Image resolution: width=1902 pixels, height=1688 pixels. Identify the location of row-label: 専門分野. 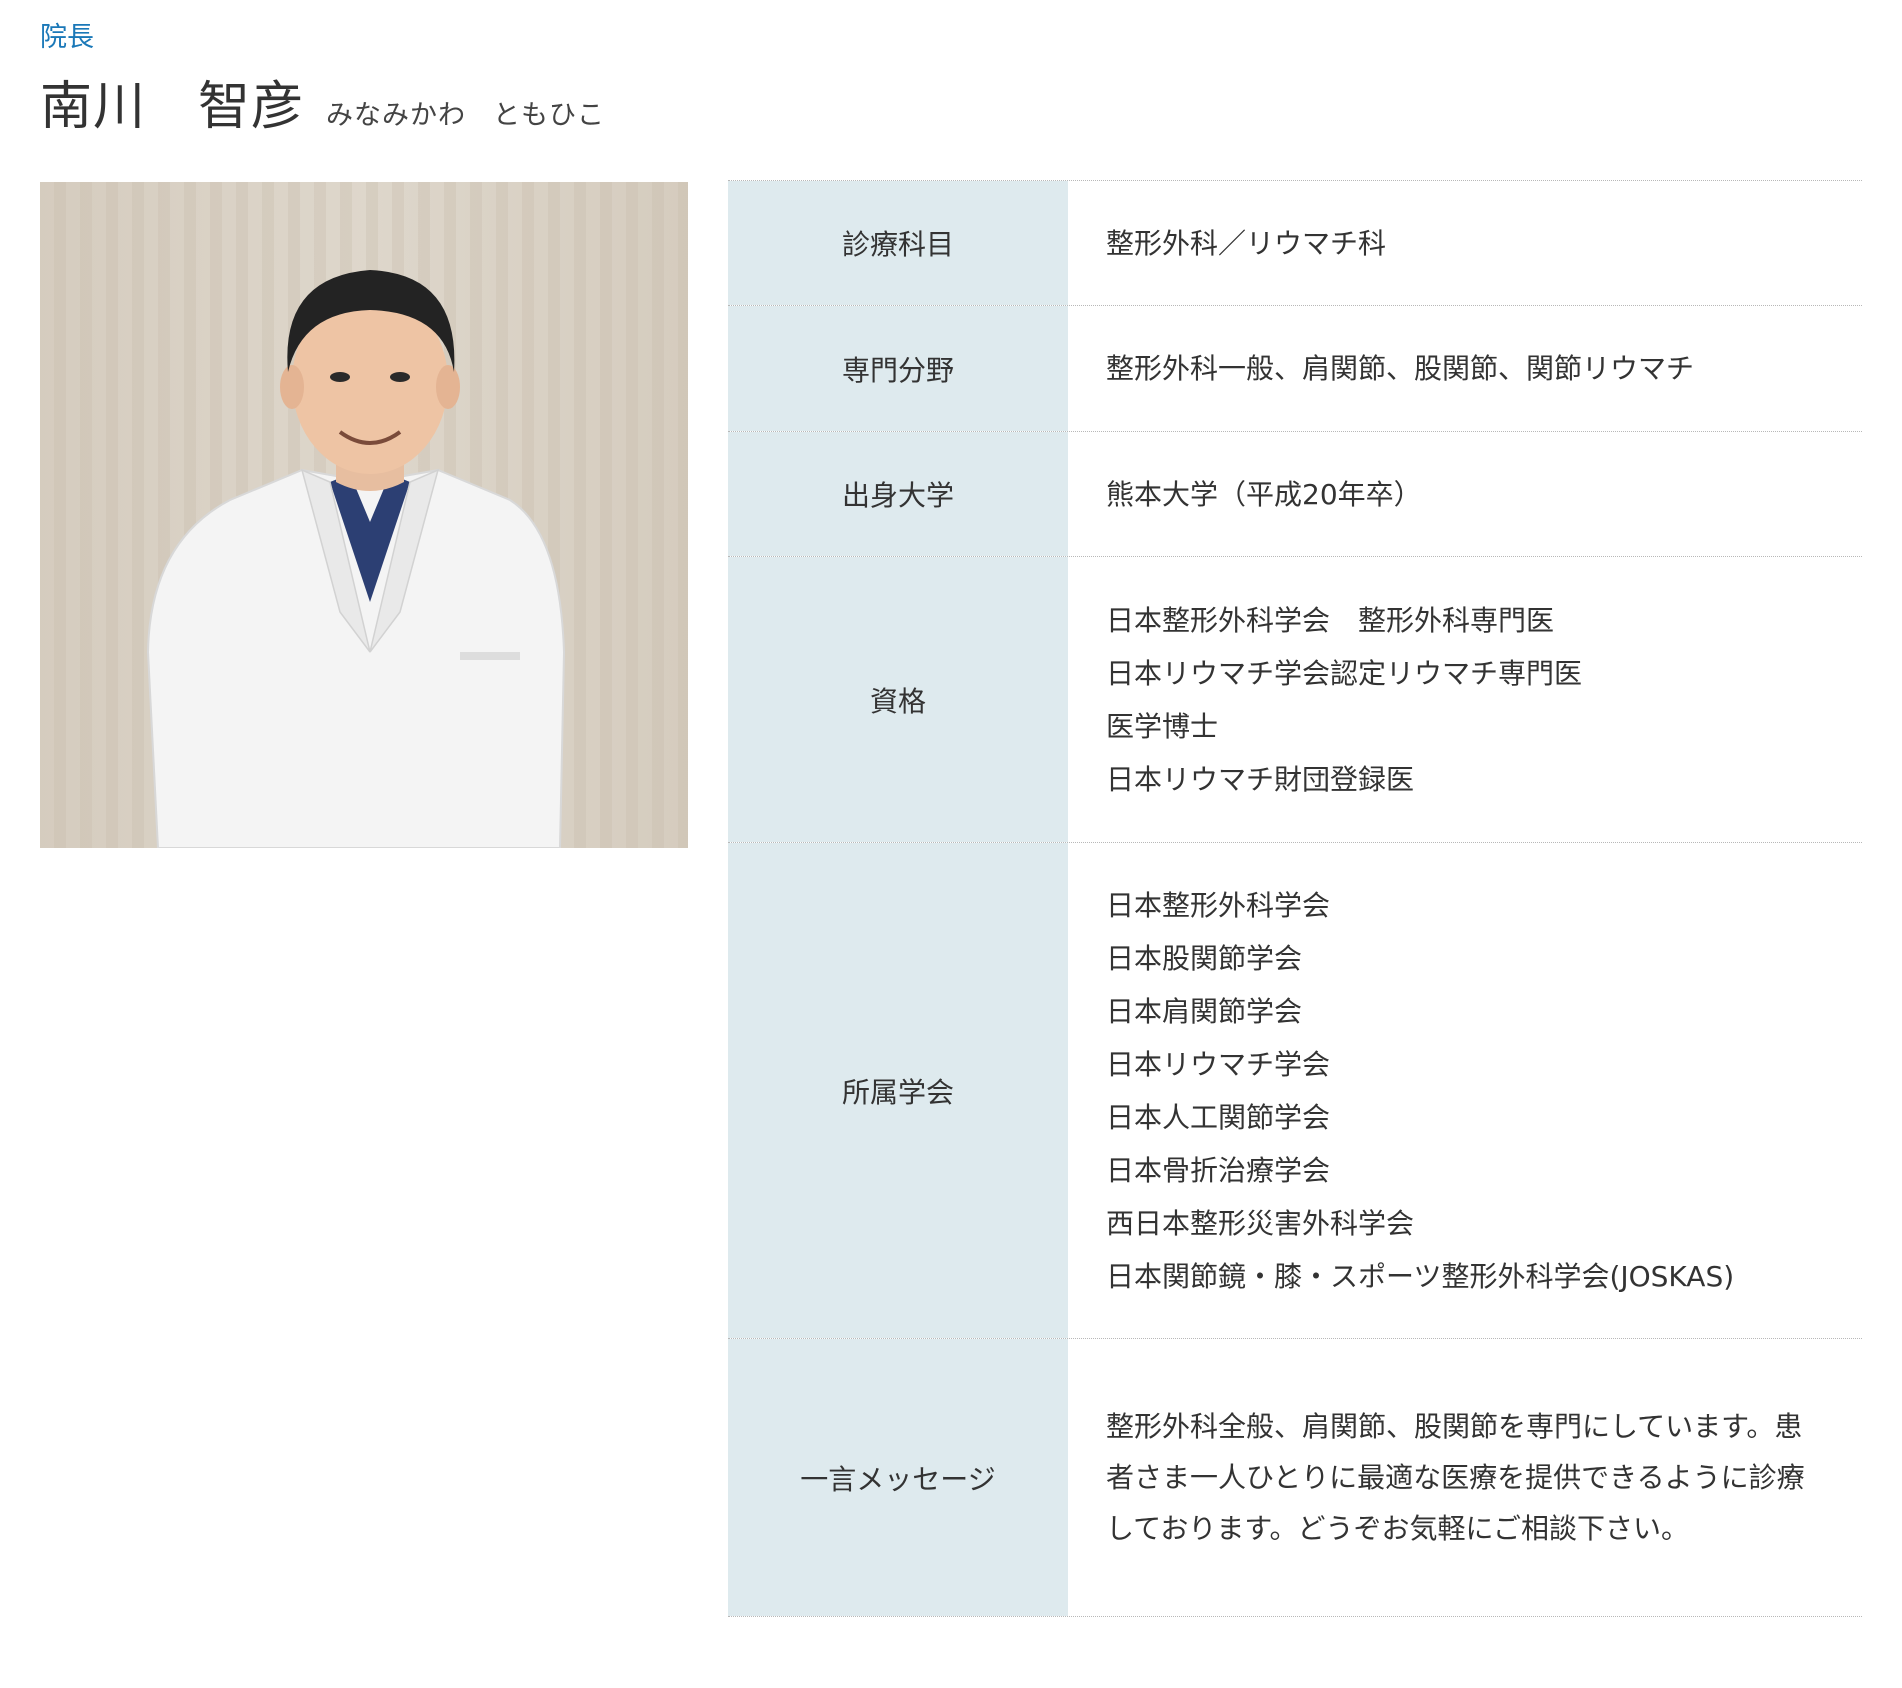
(898, 368).